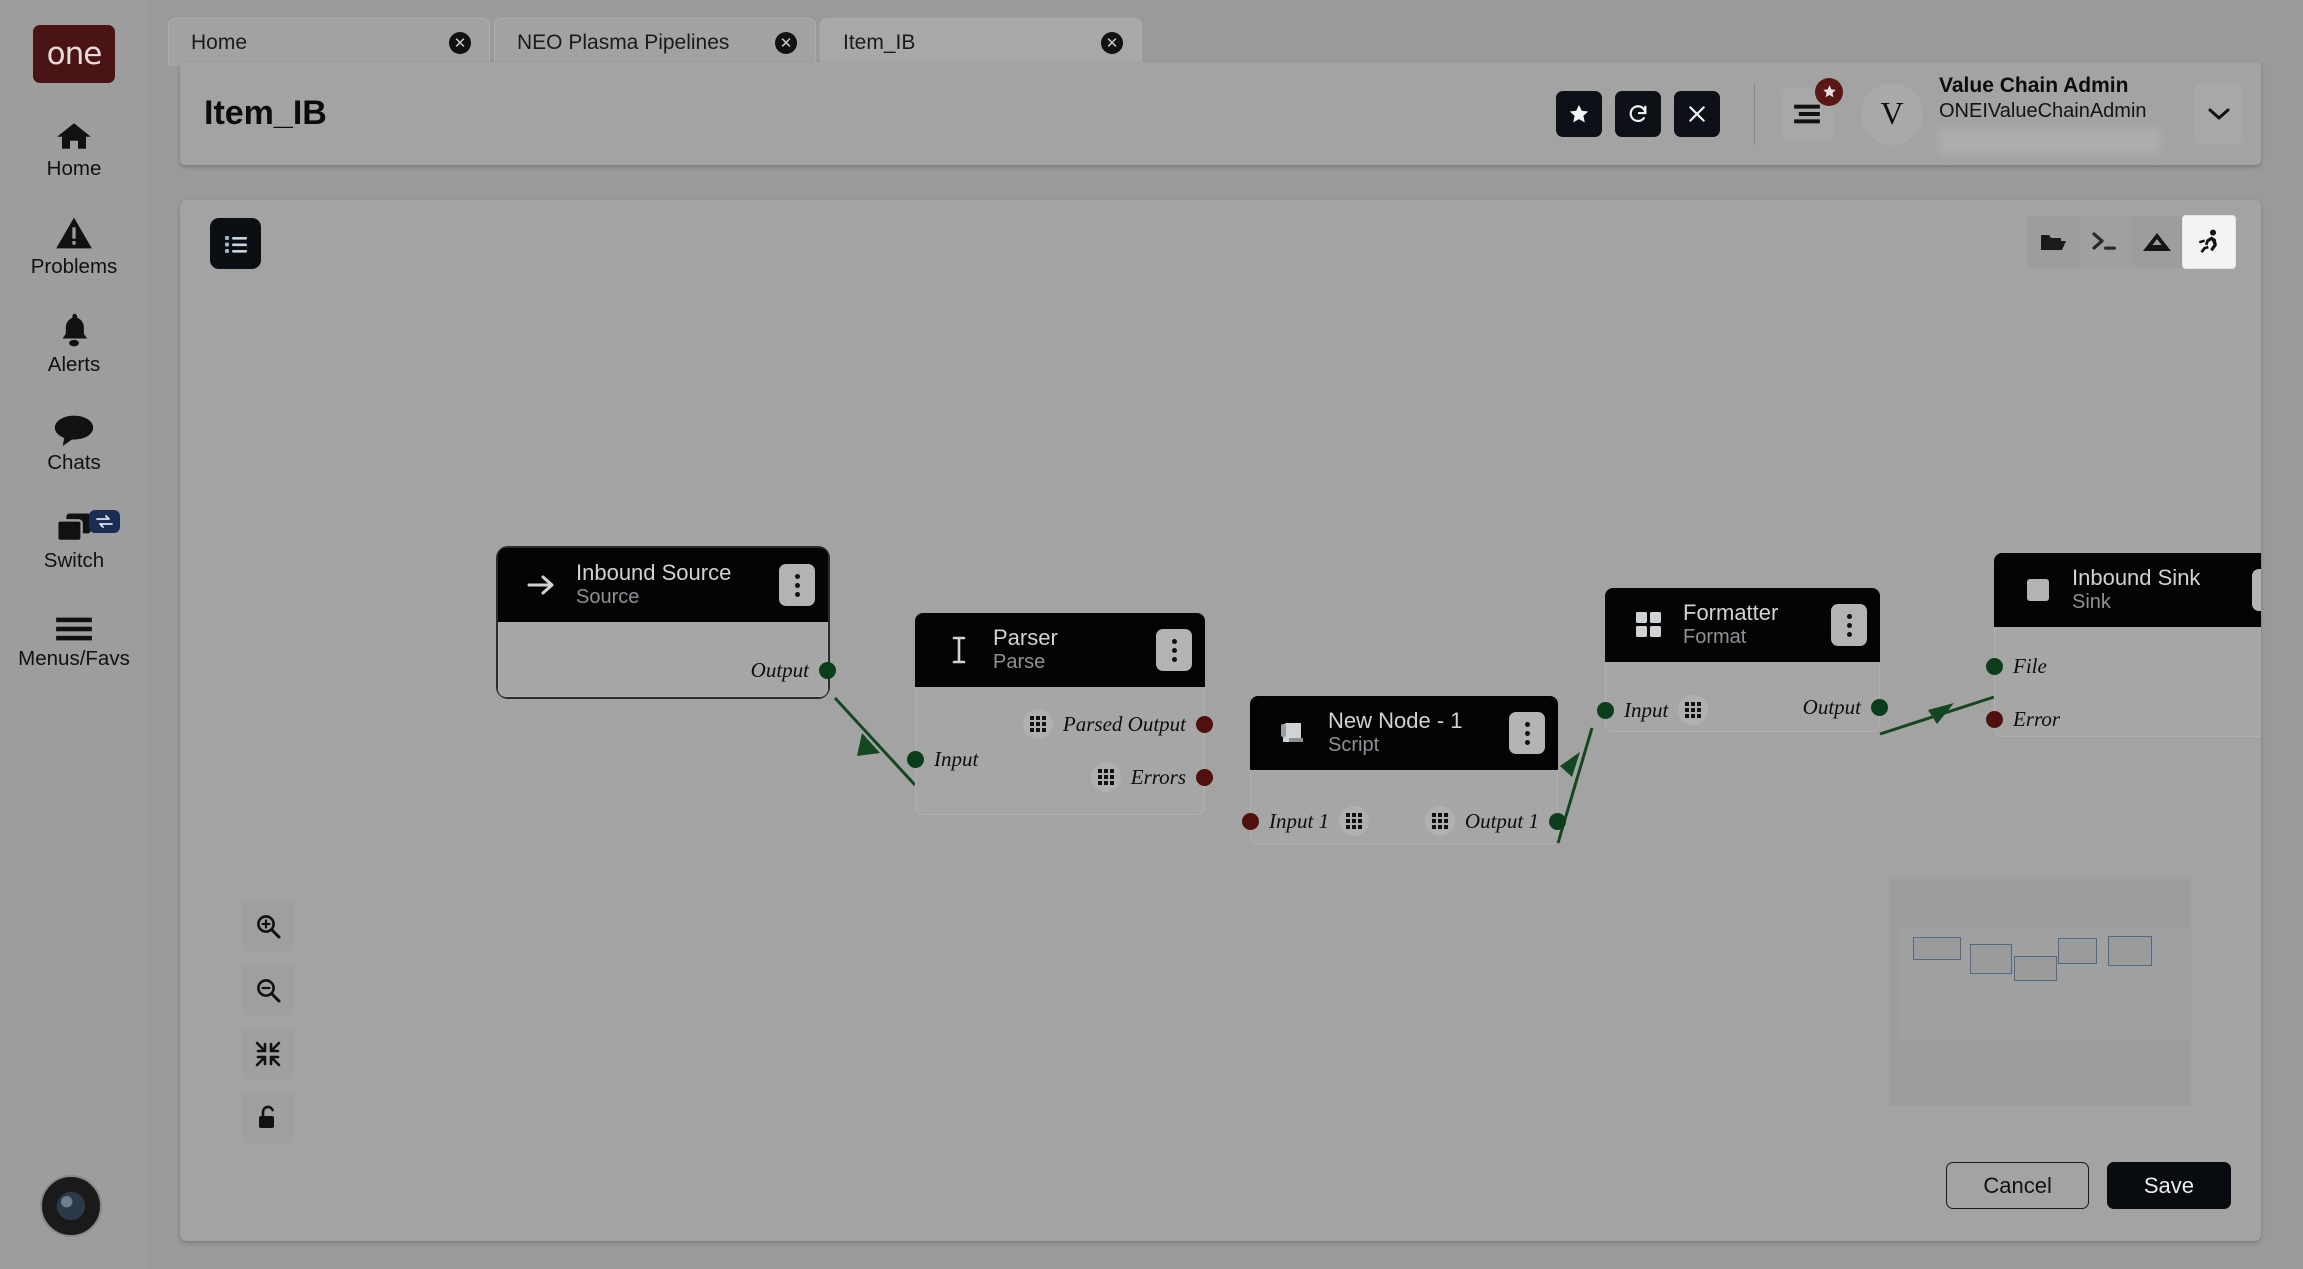 The height and width of the screenshot is (1269, 2303). Describe the element at coordinates (329, 42) in the screenshot. I see `tab-home: Home ✕` at that location.